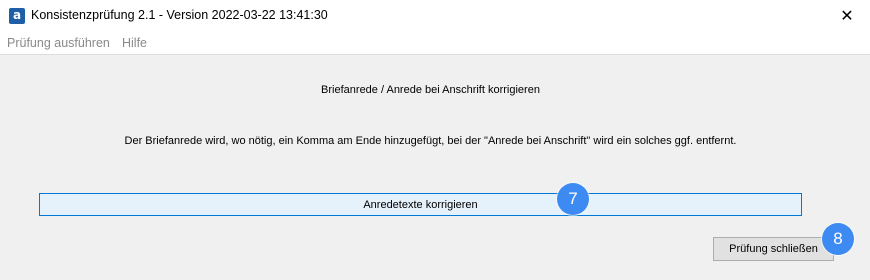  I want to click on close-window-button: ✕, so click(847, 16).